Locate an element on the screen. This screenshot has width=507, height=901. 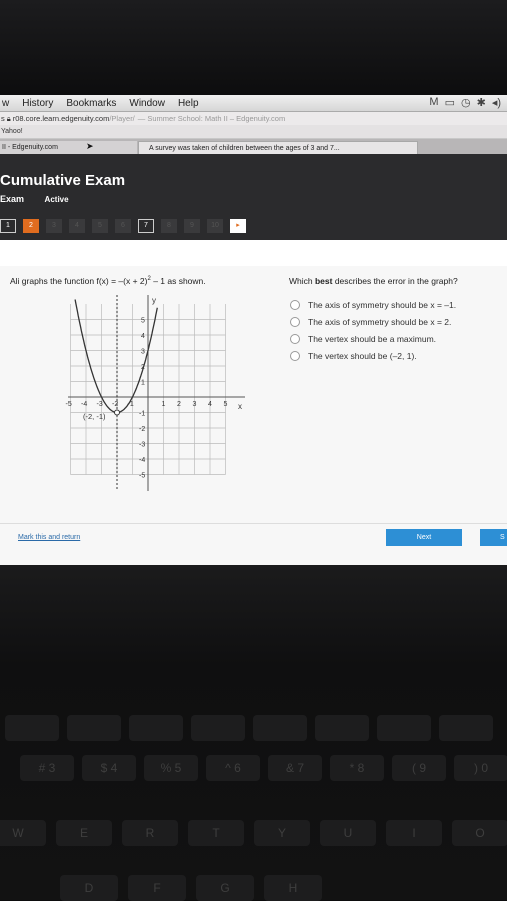
y-axis-label: y is located at coordinates (154, 300).